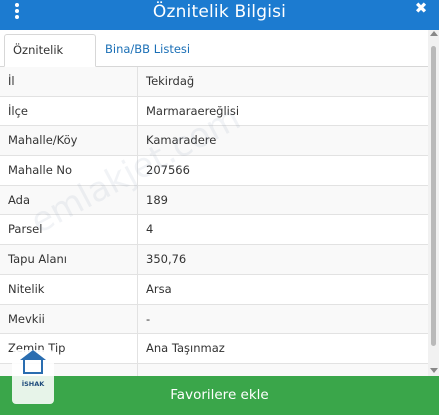 This screenshot has width=439, height=415. What do you see at coordinates (219, 12) in the screenshot?
I see `dialog-title: Öznitelik Bilgisi` at bounding box center [219, 12].